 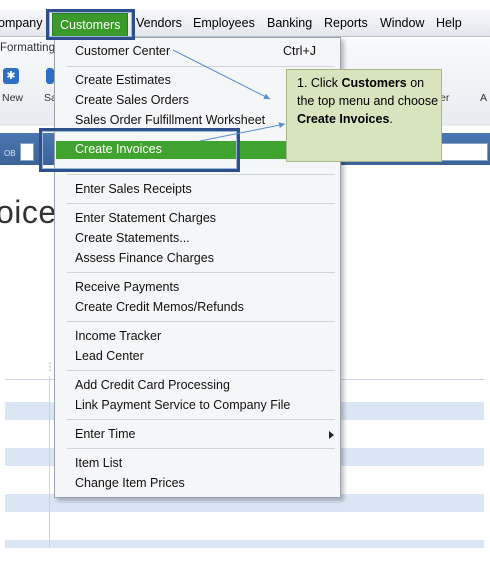 What do you see at coordinates (374, 83) in the screenshot?
I see `callout-customers: Customers` at bounding box center [374, 83].